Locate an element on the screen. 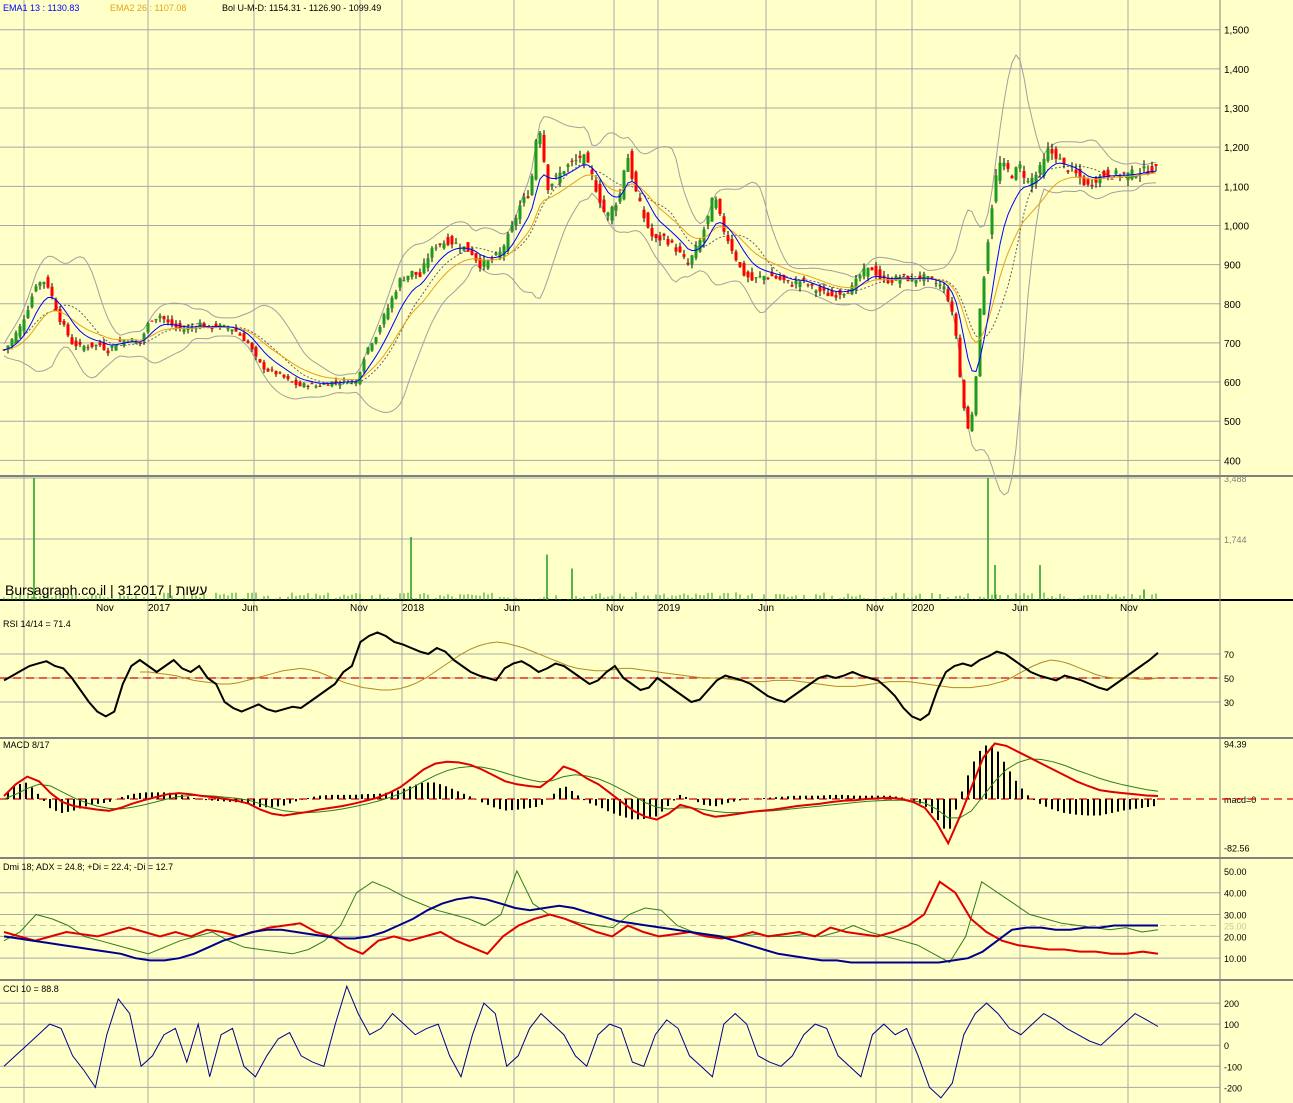 This screenshot has height=1103, width=1293. price-tick-label: 600 is located at coordinates (1232, 383).